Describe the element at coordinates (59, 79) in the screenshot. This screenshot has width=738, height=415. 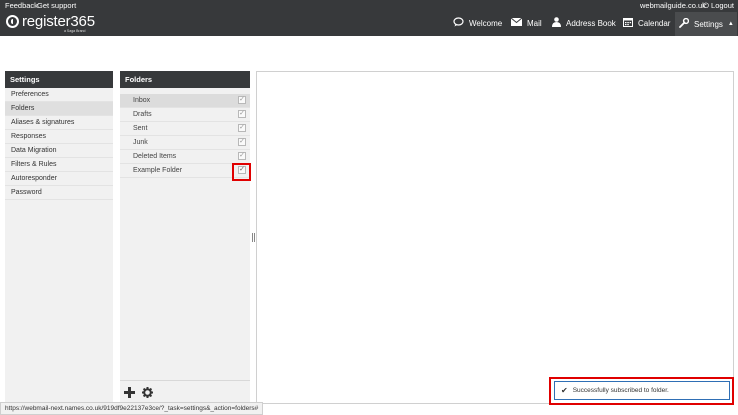
I see `settings-panel-header: Settings` at that location.